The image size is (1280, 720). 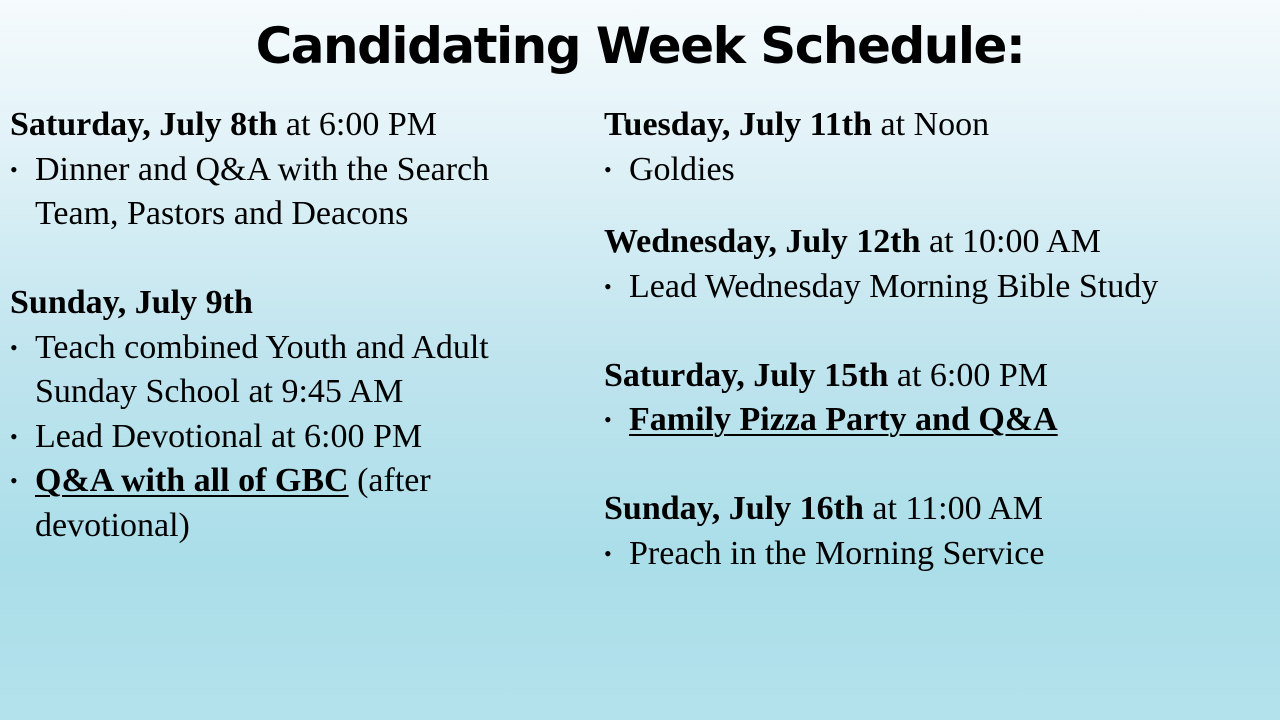 What do you see at coordinates (738, 124) in the screenshot?
I see `event-day: Tuesday, July 11th` at bounding box center [738, 124].